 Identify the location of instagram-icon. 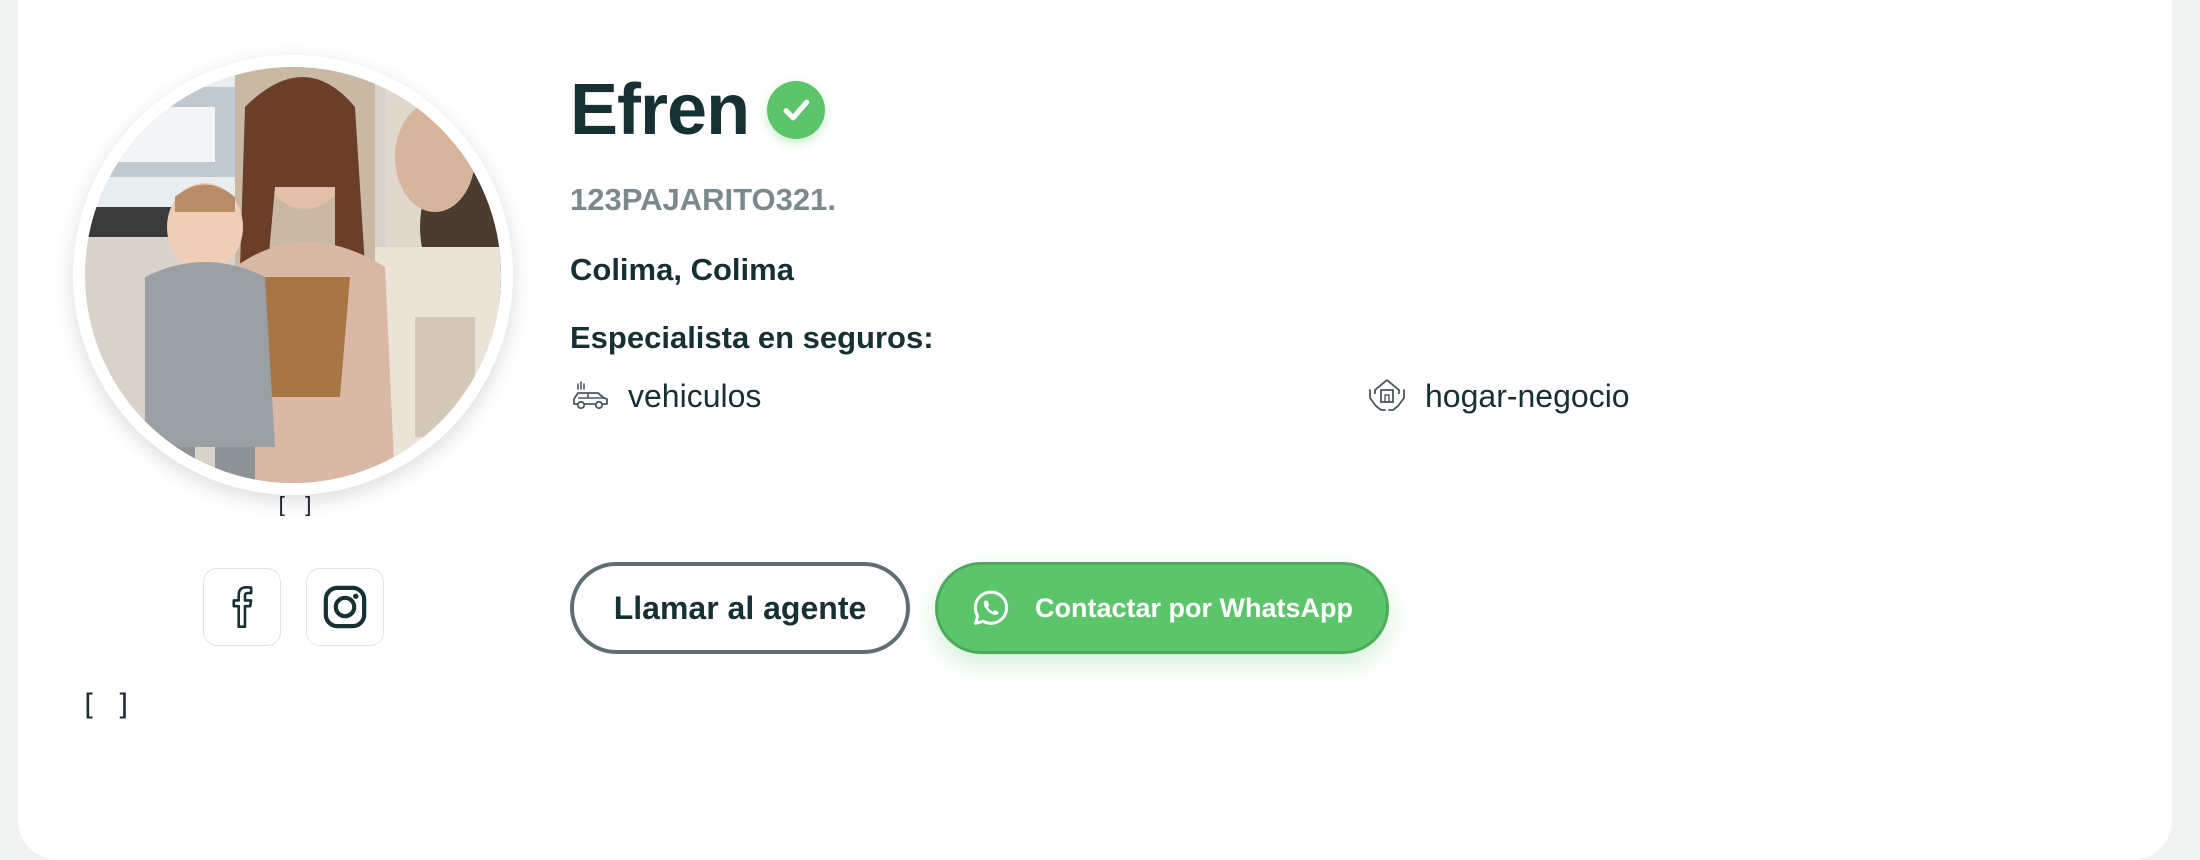
(345, 607).